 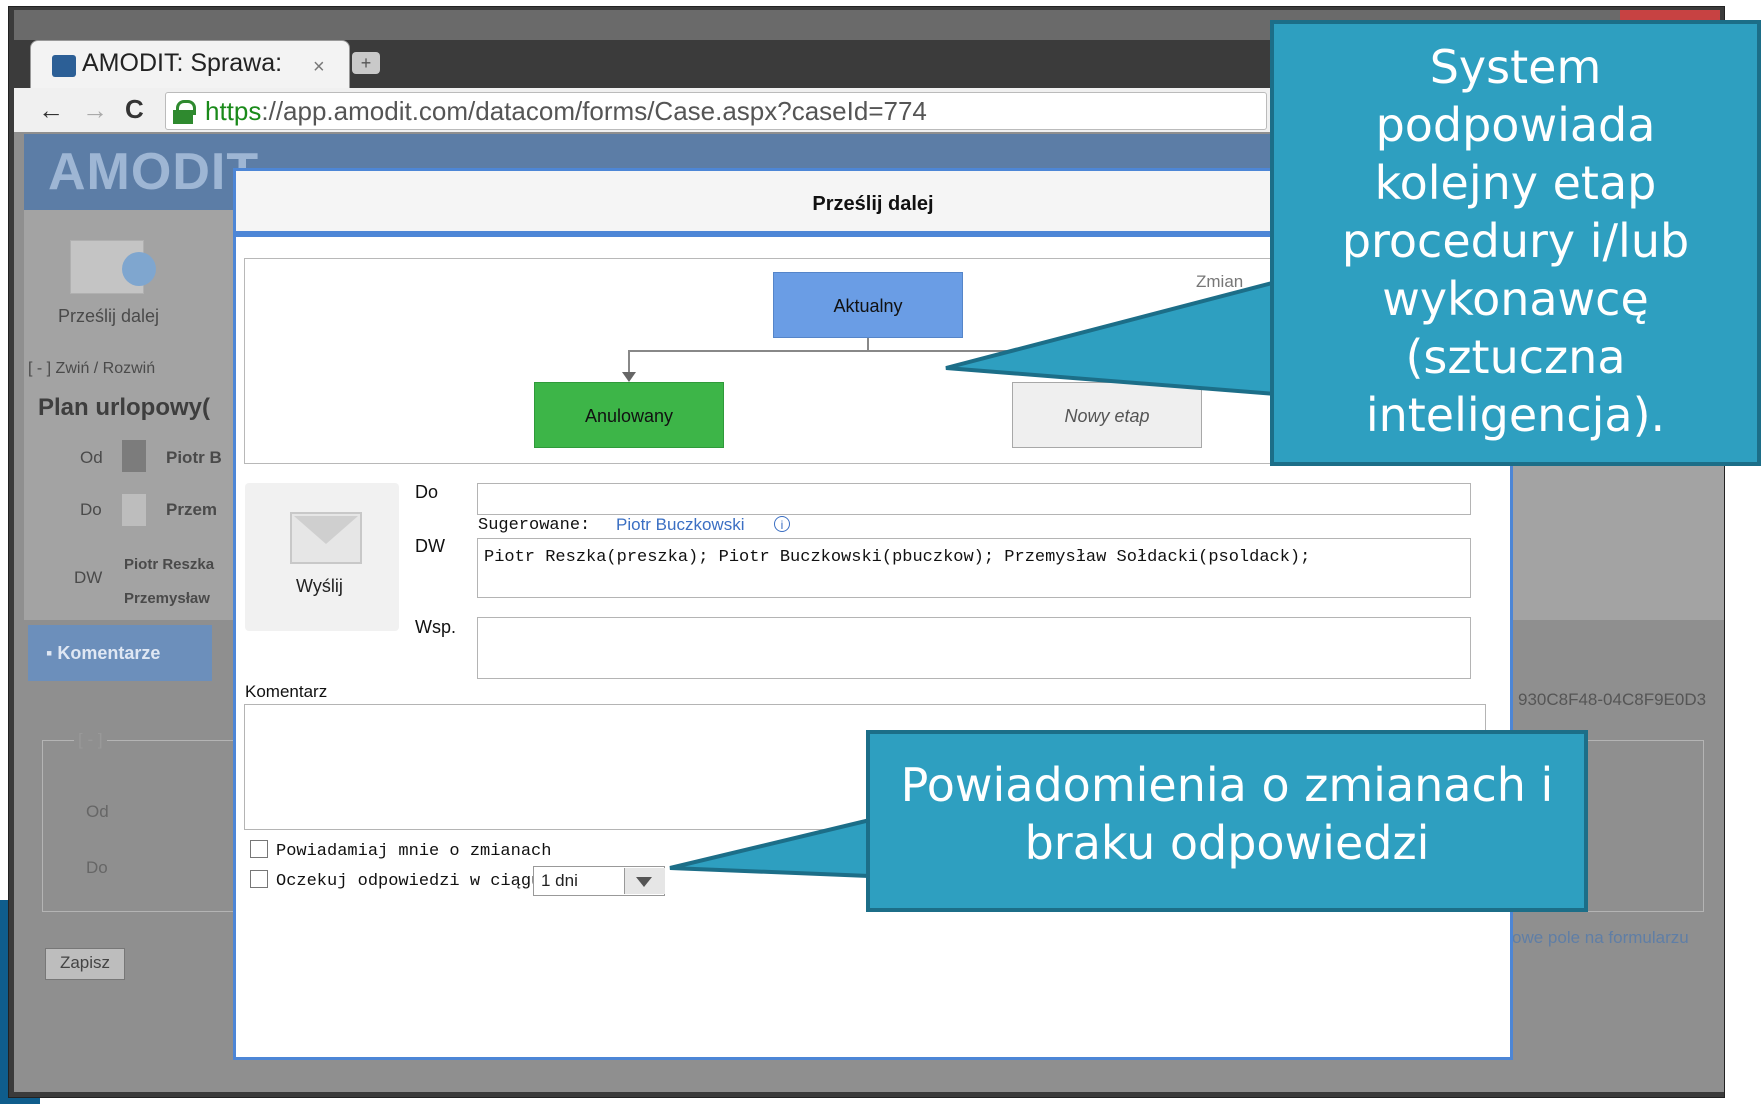 I want to click on callout-bottom-pointer, so click(x=770, y=848).